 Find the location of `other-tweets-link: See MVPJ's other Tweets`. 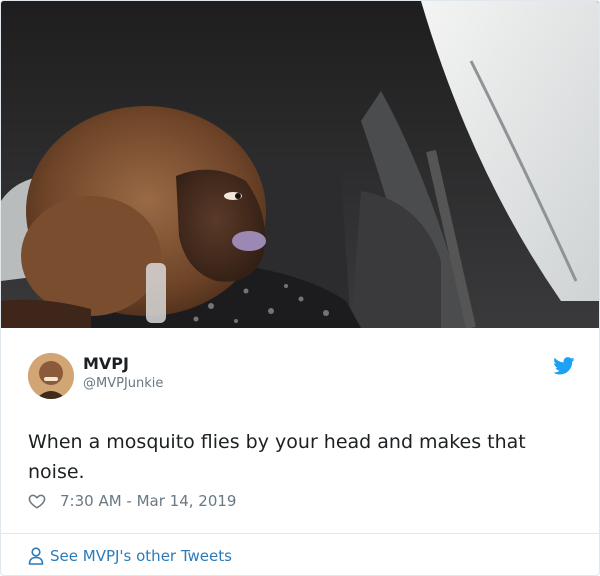

other-tweets-link: See MVPJ's other Tweets is located at coordinates (130, 556).